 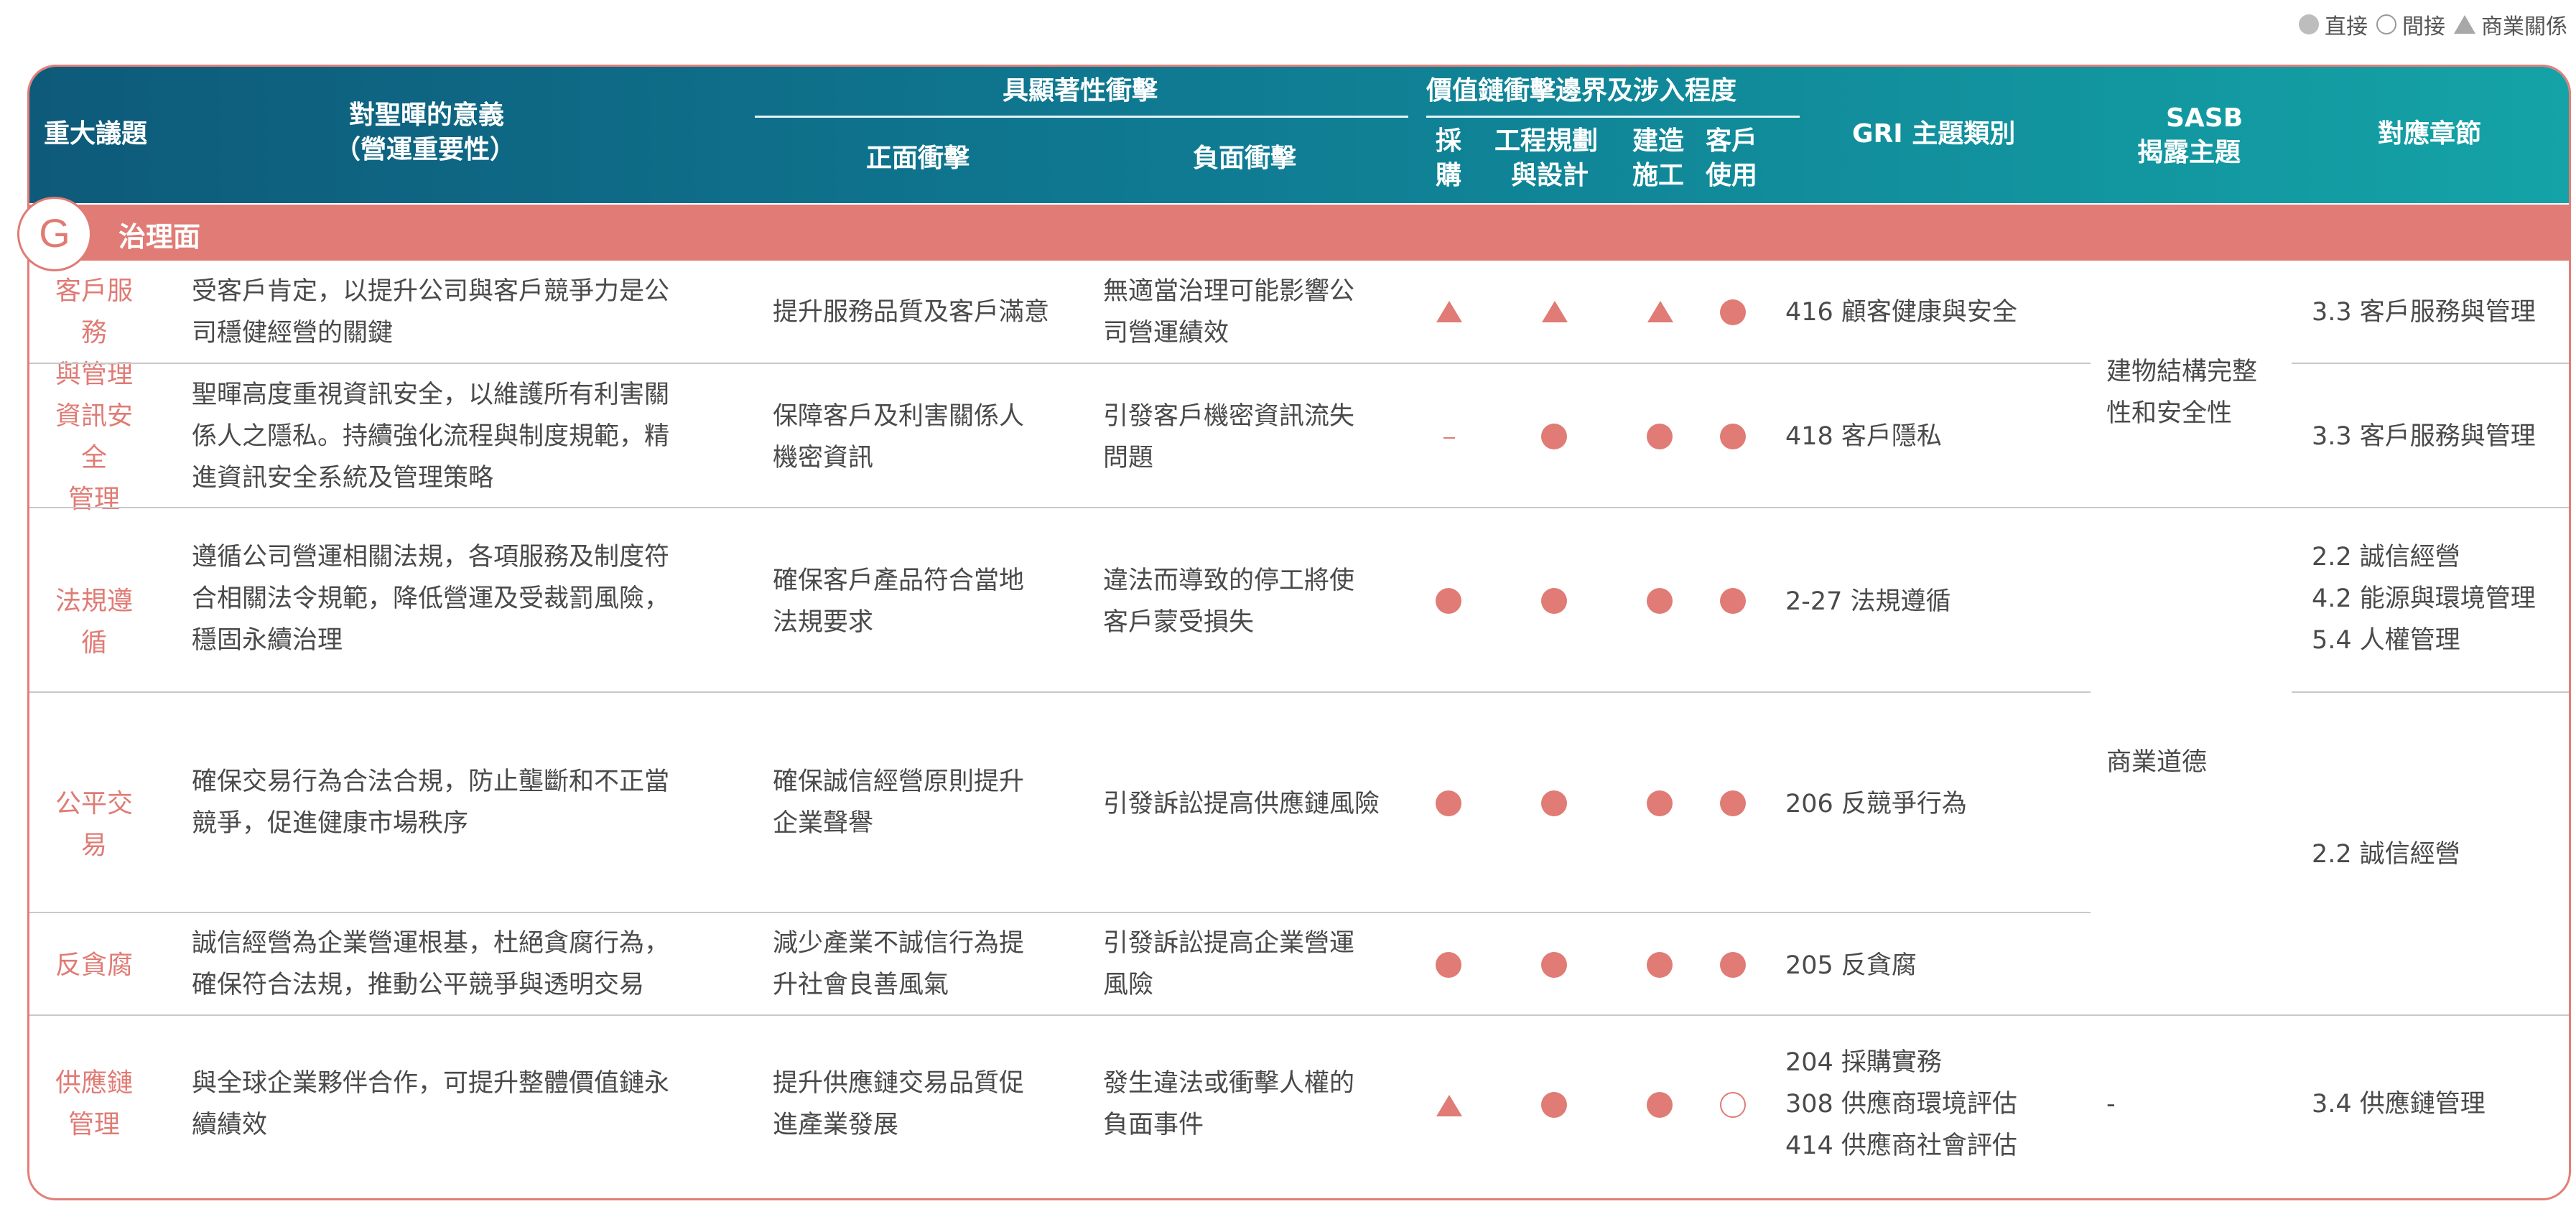 What do you see at coordinates (431, 395) in the screenshot?
I see `meaning-l1: 聖暉高度重視資訊安全，以維護所有利害關` at bounding box center [431, 395].